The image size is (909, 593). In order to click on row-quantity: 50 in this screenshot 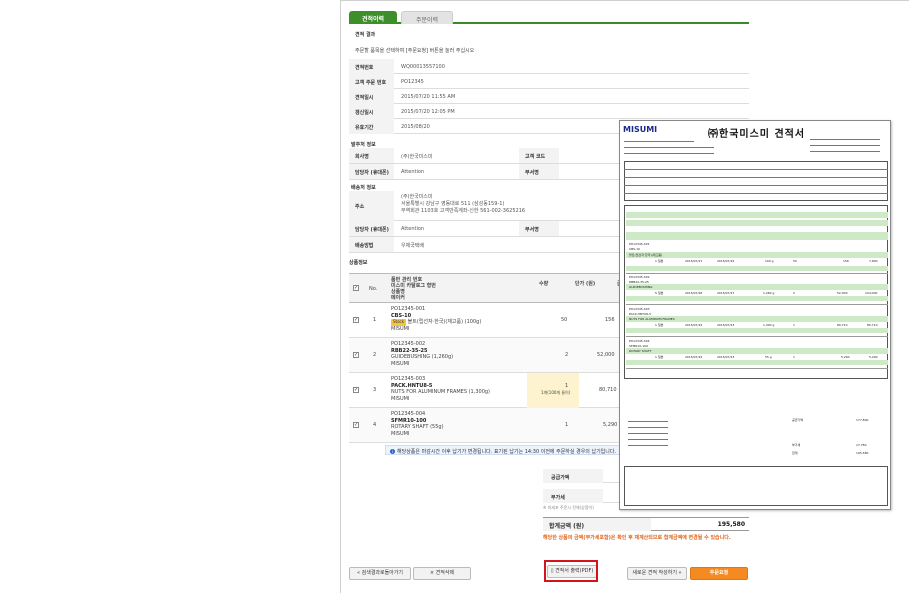, I will do `click(564, 320)`.